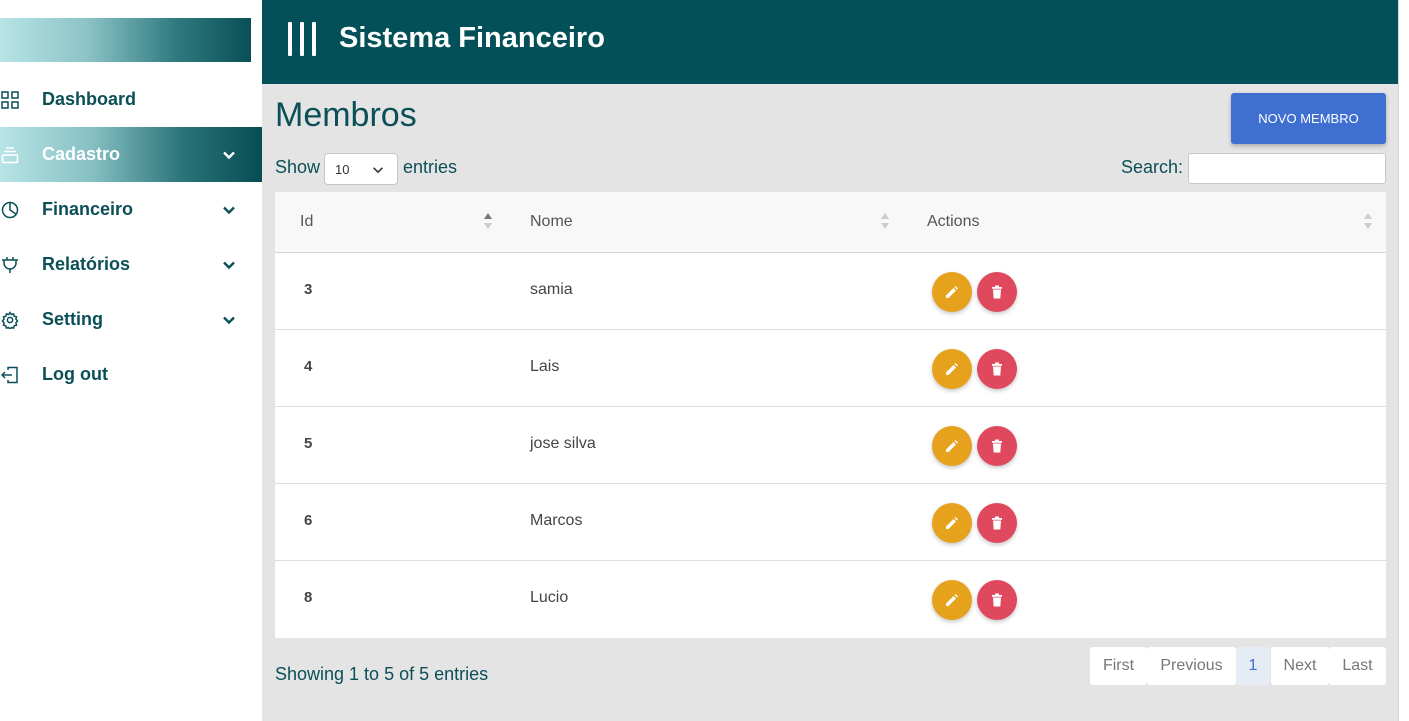 The width and height of the screenshot is (1409, 721). I want to click on sidebar-item-financeiro: Financeiro, so click(131, 209).